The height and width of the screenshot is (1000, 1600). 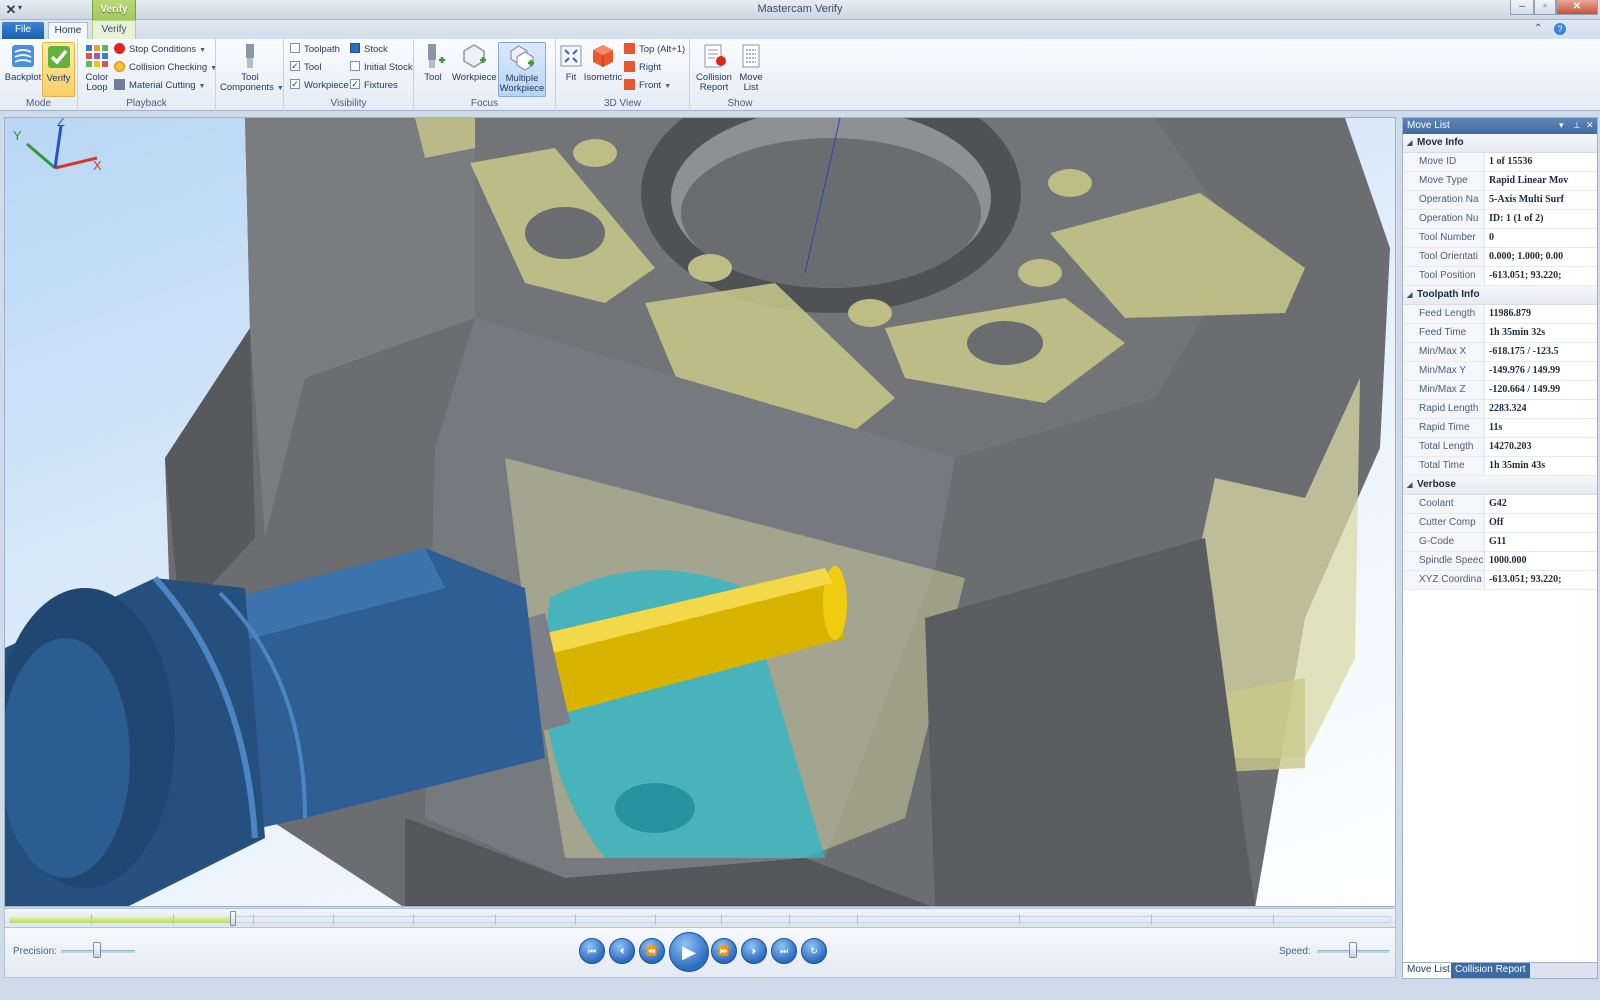 What do you see at coordinates (355, 48) in the screenshot?
I see `stock-check` at bounding box center [355, 48].